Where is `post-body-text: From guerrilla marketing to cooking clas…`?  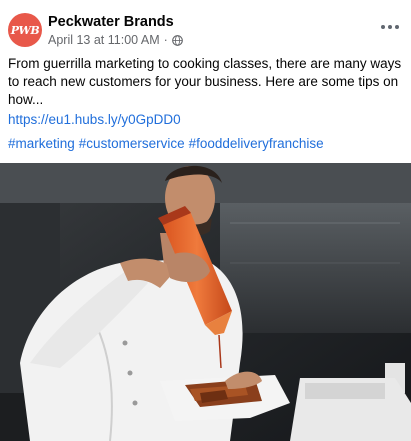 post-body-text: From guerrilla marketing to cooking clas… is located at coordinates (205, 81).